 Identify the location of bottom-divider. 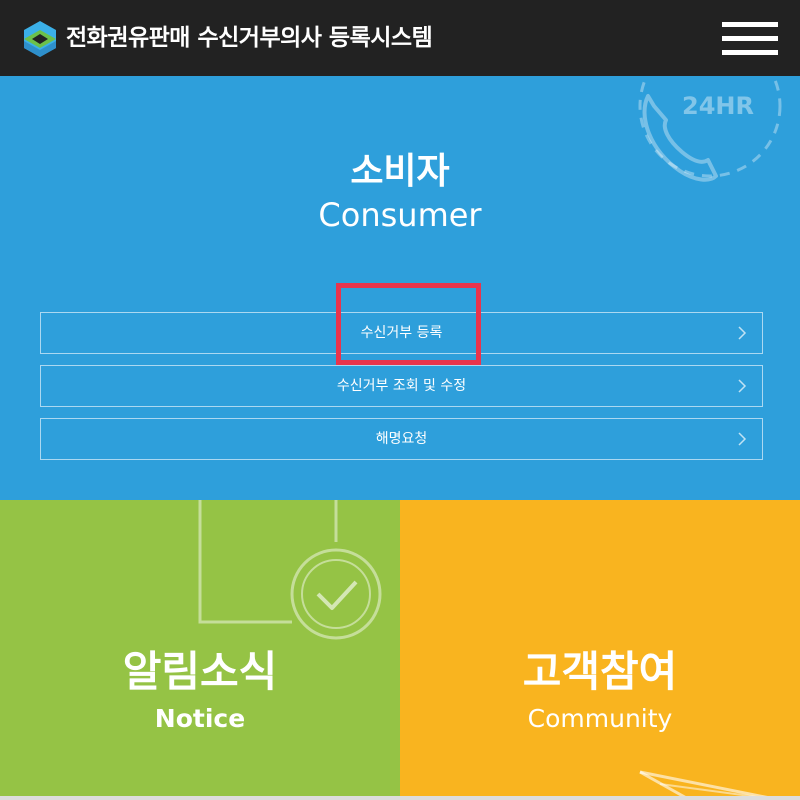
(400, 798).